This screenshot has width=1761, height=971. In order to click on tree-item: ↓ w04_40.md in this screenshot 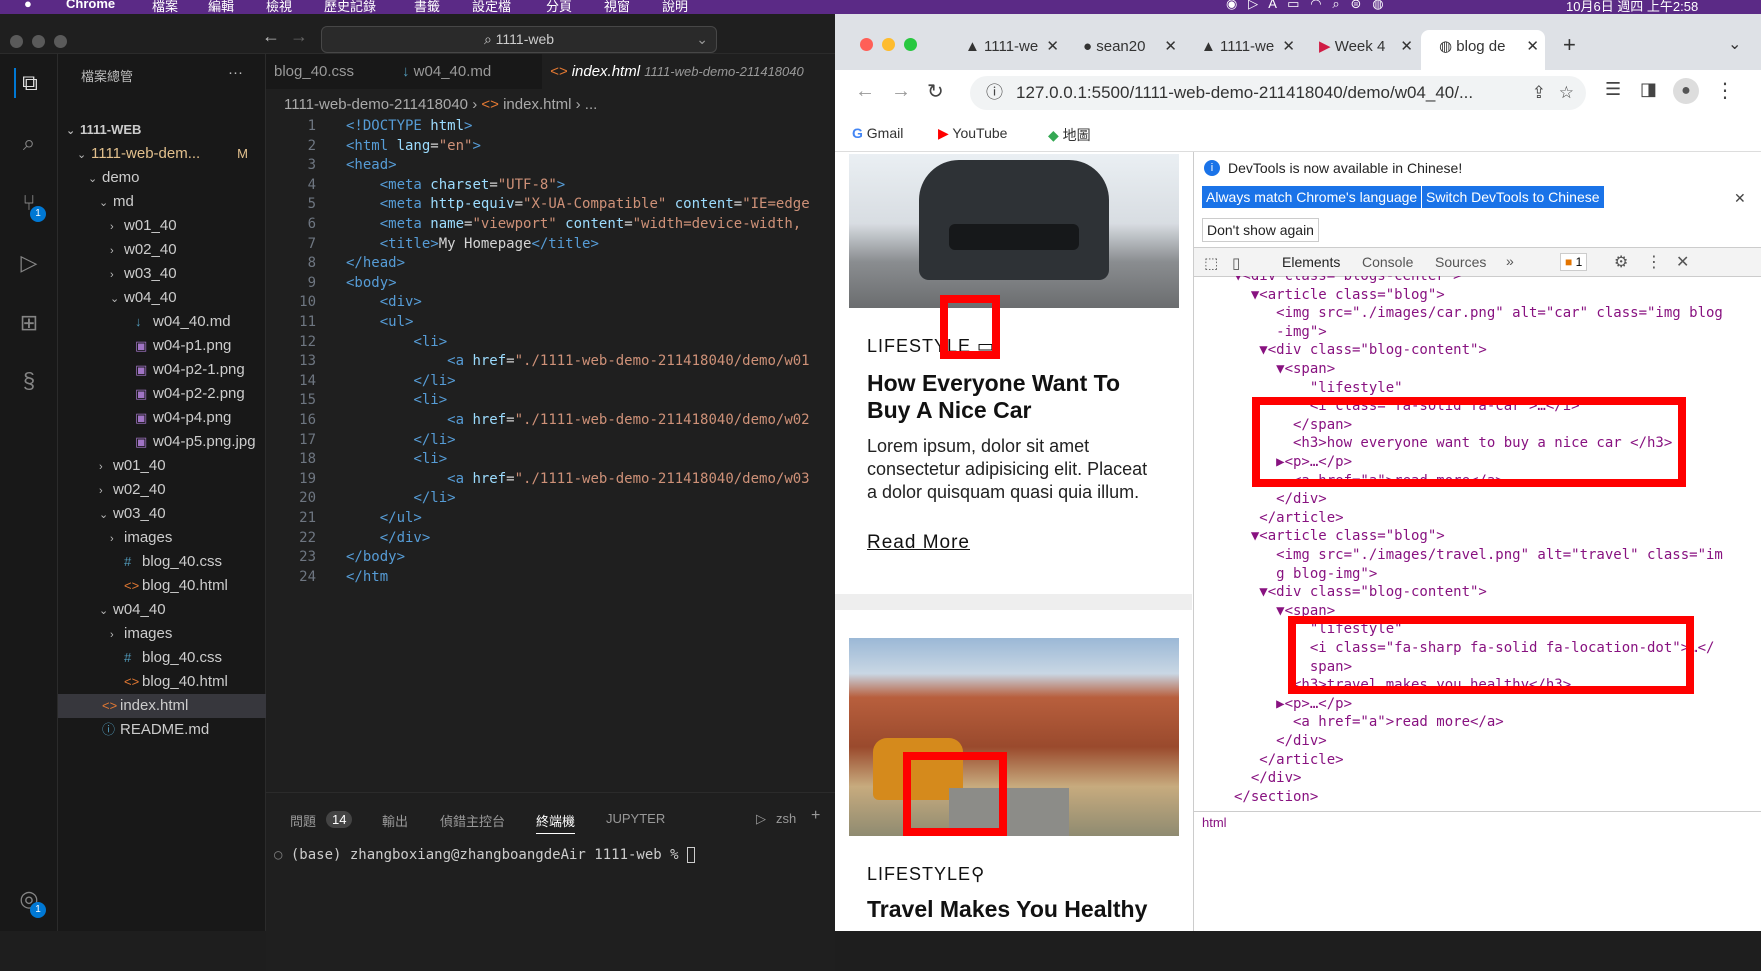, I will do `click(162, 322)`.